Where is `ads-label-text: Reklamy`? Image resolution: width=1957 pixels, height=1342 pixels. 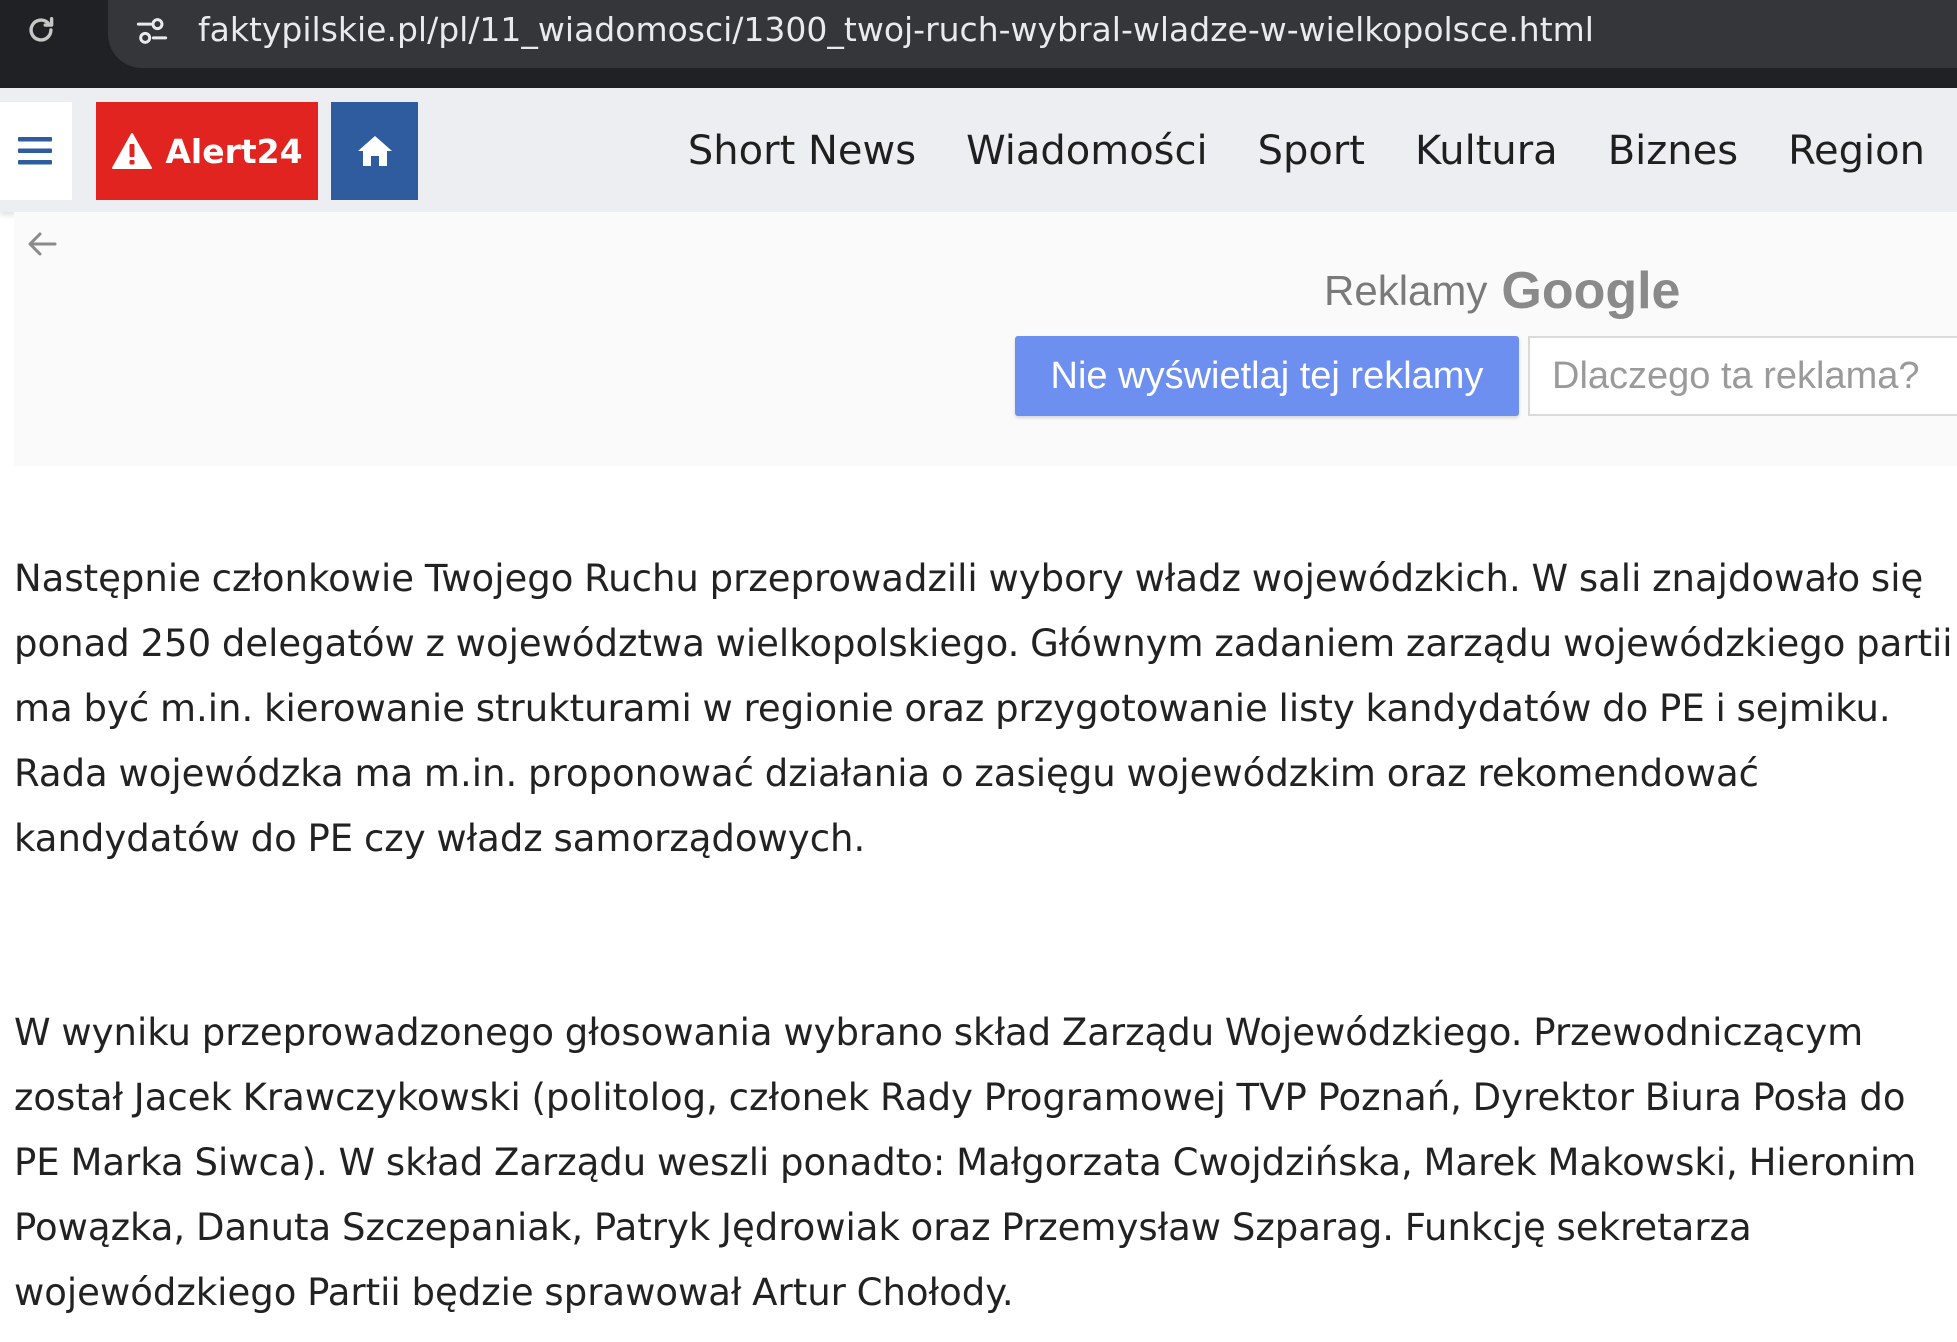 ads-label-text: Reklamy is located at coordinates (1406, 290).